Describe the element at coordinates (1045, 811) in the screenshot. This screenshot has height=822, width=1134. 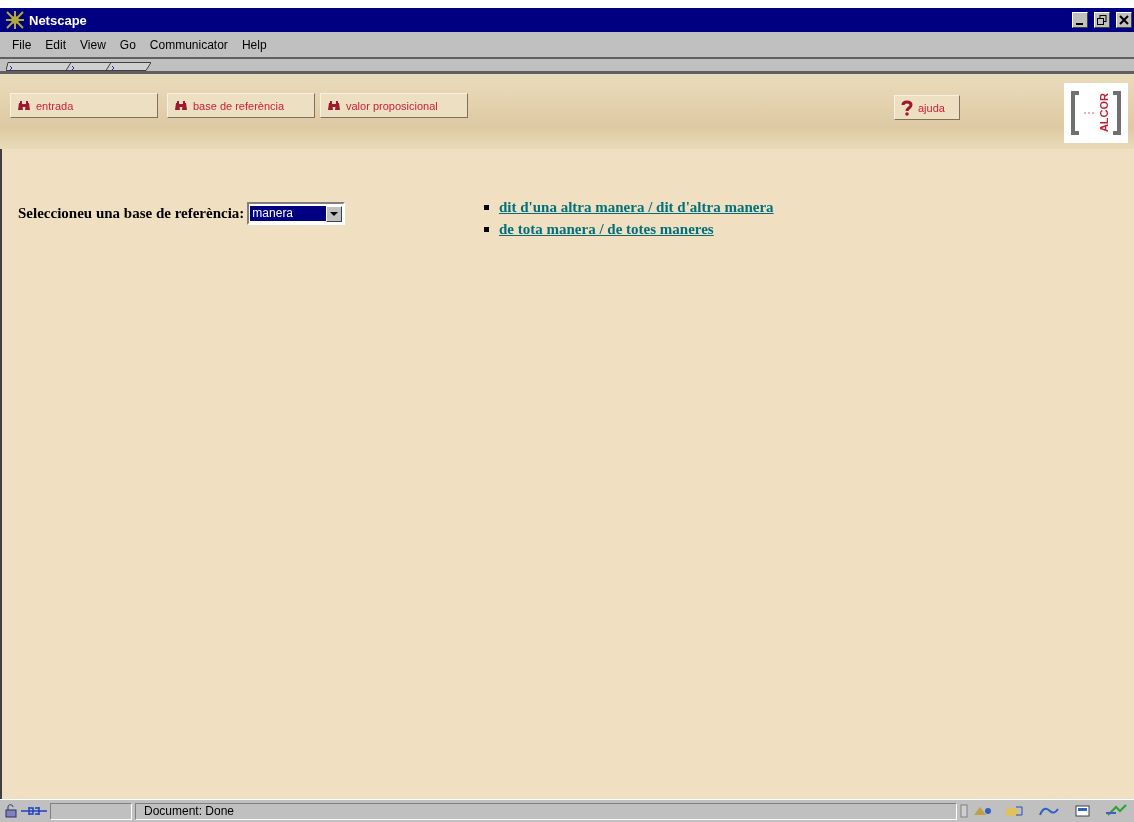
I see `component-bar-drawing` at that location.